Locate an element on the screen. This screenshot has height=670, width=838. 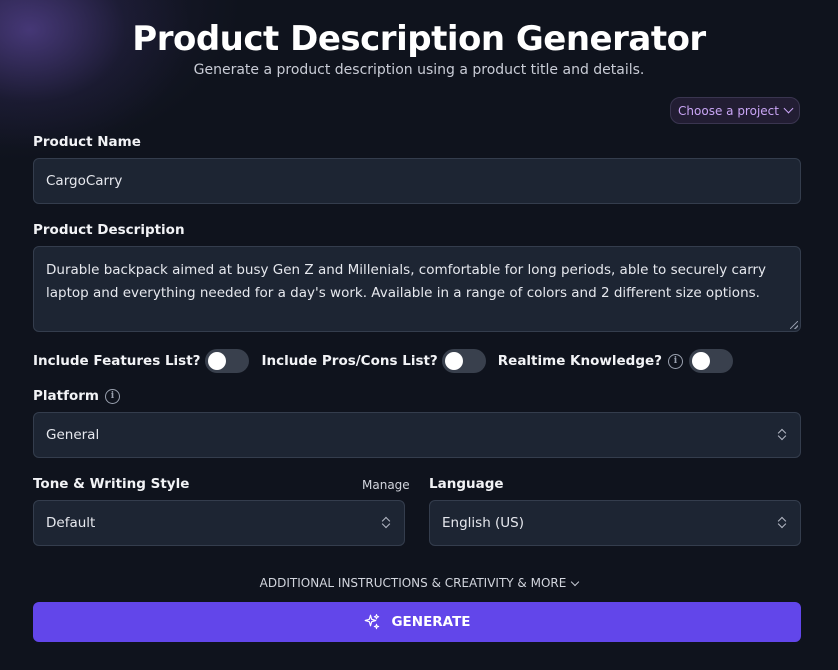
choose-project-dropdown: Choose a project is located at coordinates (735, 110).